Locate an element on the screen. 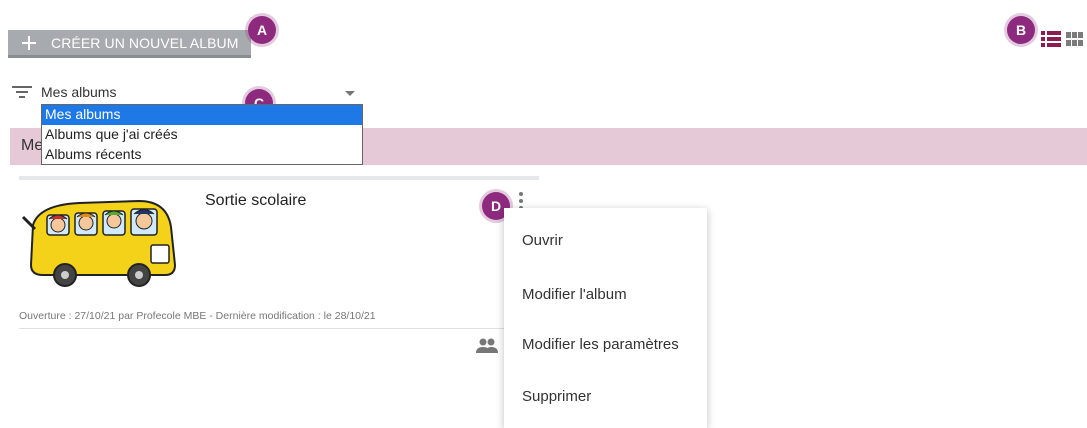 The image size is (1087, 428). menu-item-edit-album: Modifier l'album is located at coordinates (574, 294).